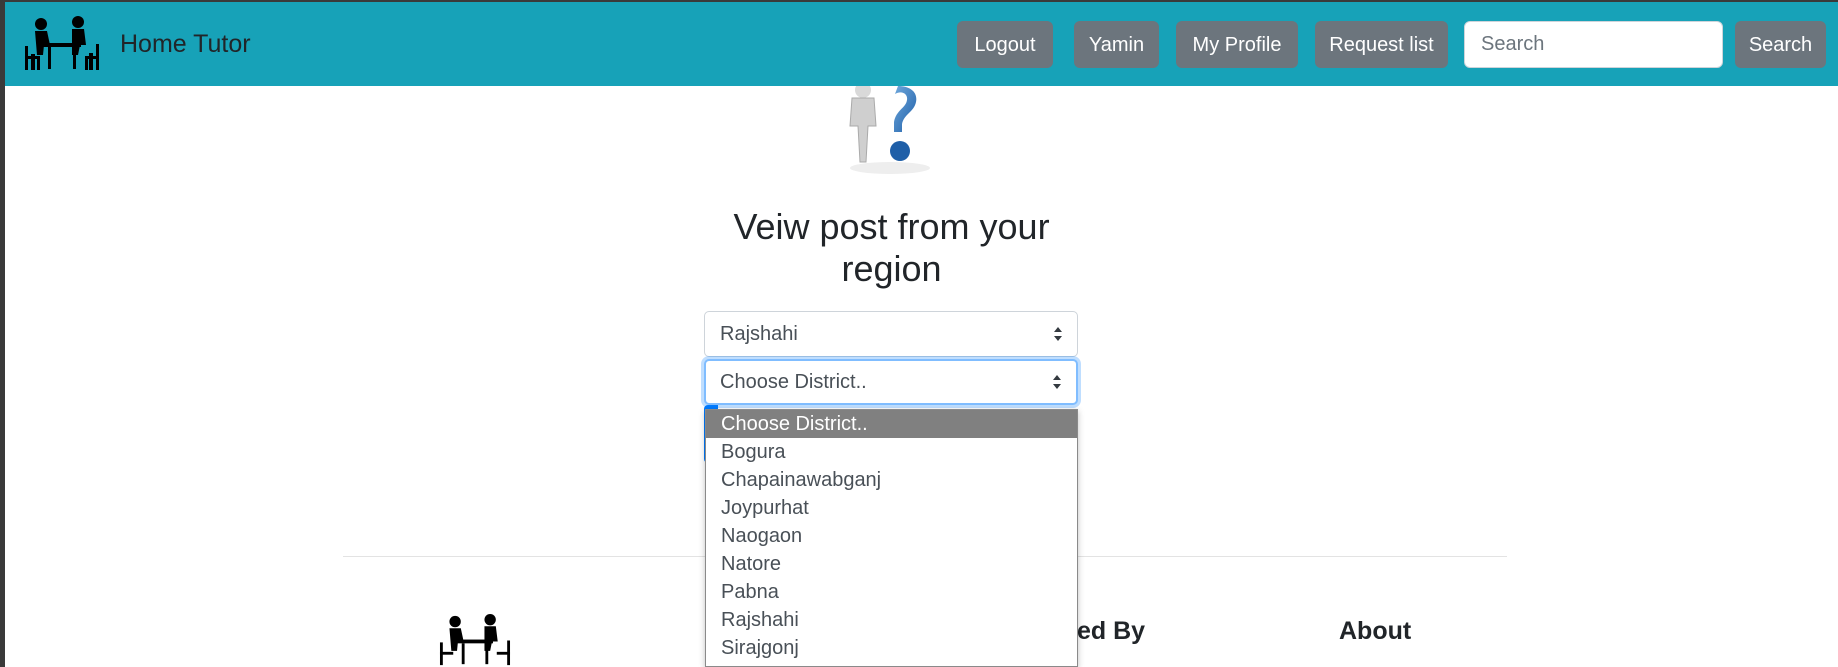  I want to click on dropdown-option: Choose District.., so click(891, 424).